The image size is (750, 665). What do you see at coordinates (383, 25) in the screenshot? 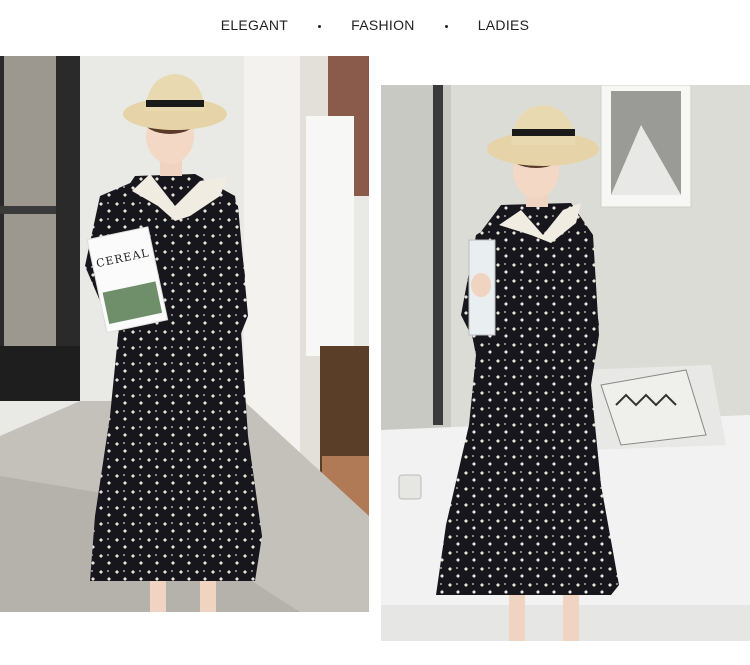
I see `tagline-word-fashion: FASHION` at bounding box center [383, 25].